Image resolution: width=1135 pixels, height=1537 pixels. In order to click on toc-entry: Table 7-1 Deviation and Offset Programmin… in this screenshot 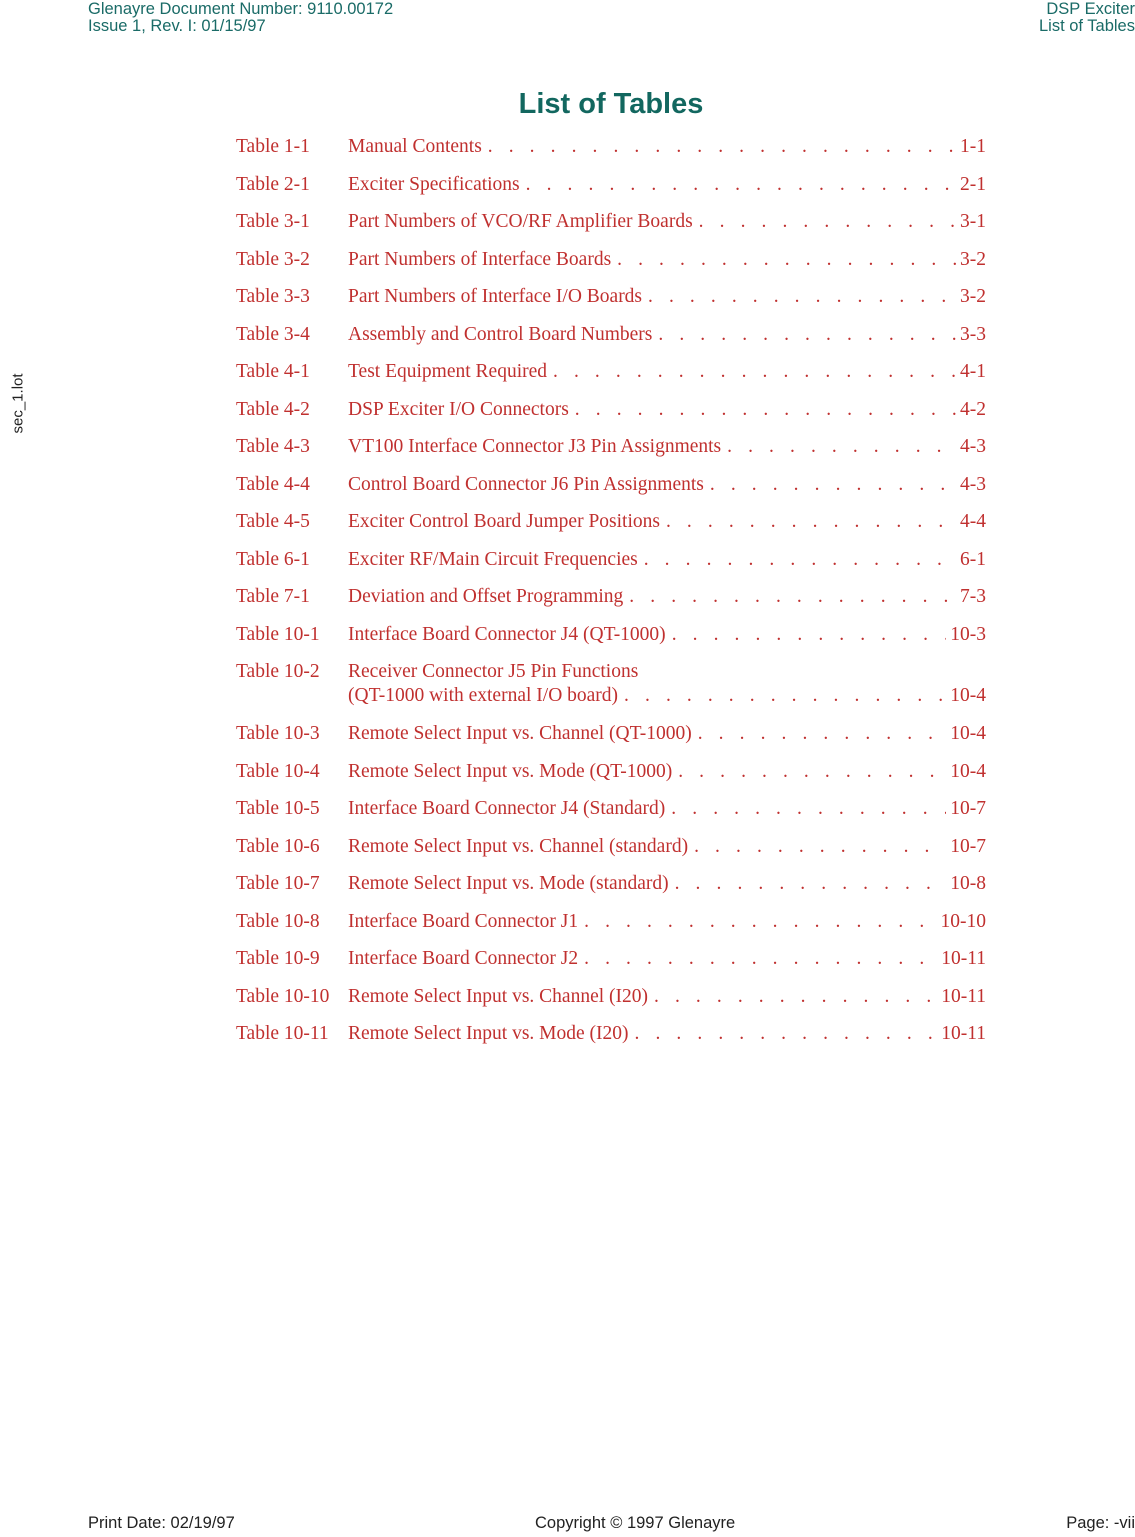, I will do `click(611, 605)`.